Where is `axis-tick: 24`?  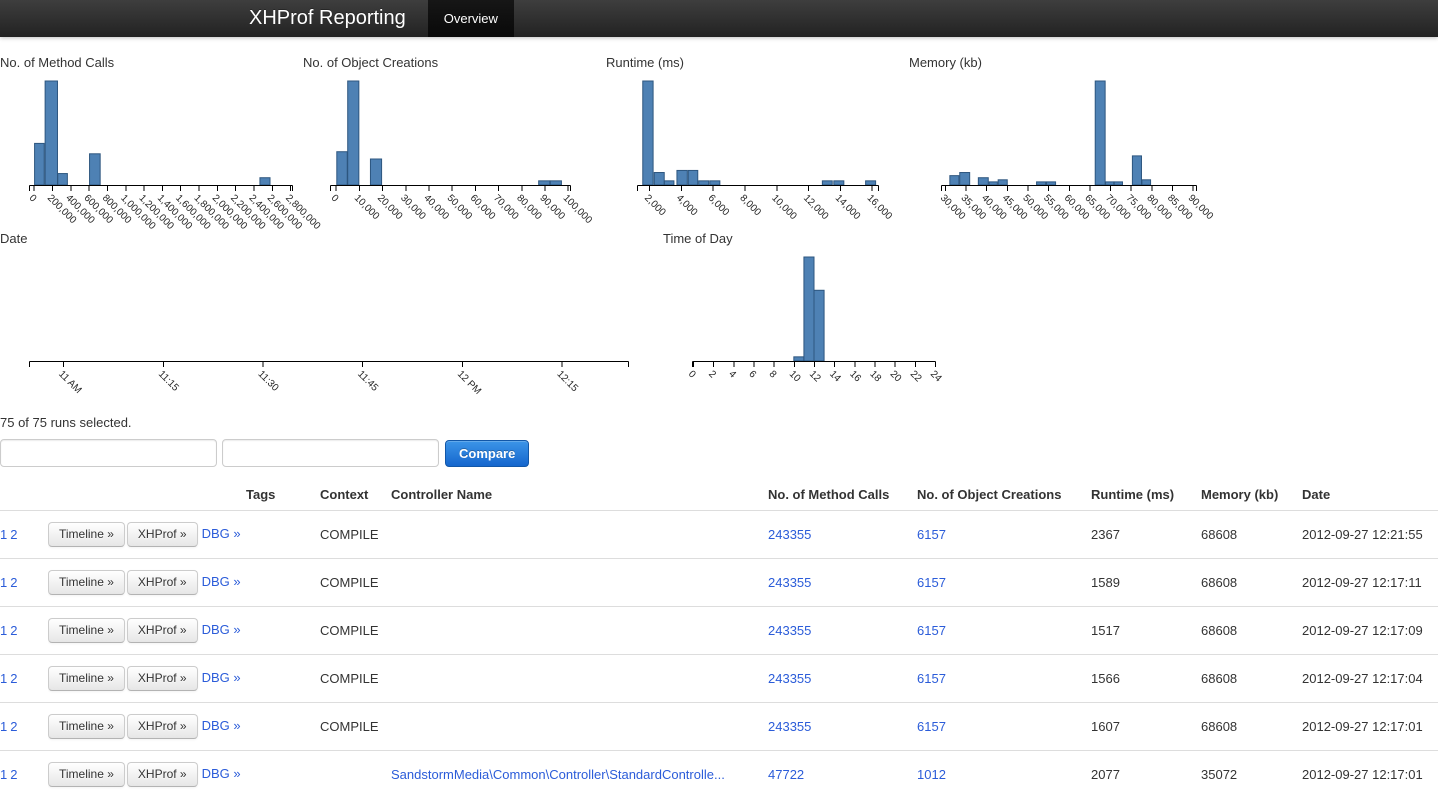 axis-tick: 24 is located at coordinates (936, 377).